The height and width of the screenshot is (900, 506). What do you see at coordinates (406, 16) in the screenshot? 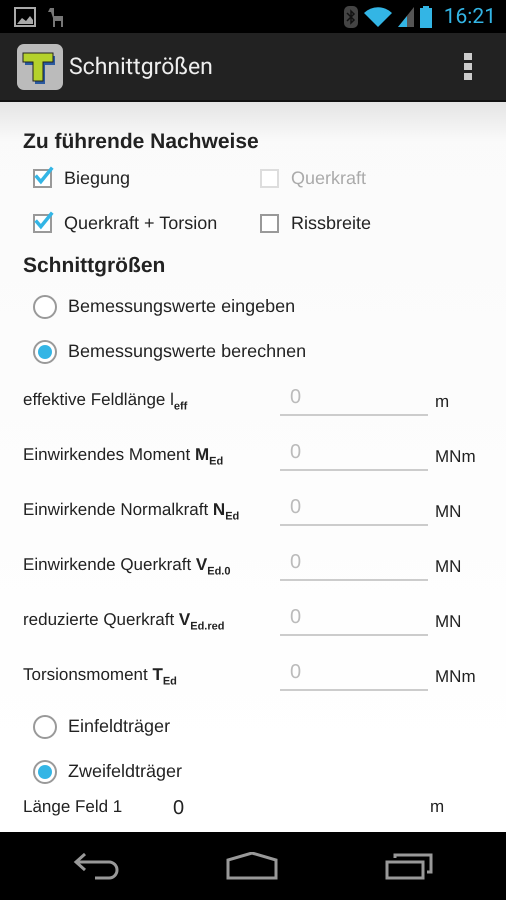
I see `signal-icon` at bounding box center [406, 16].